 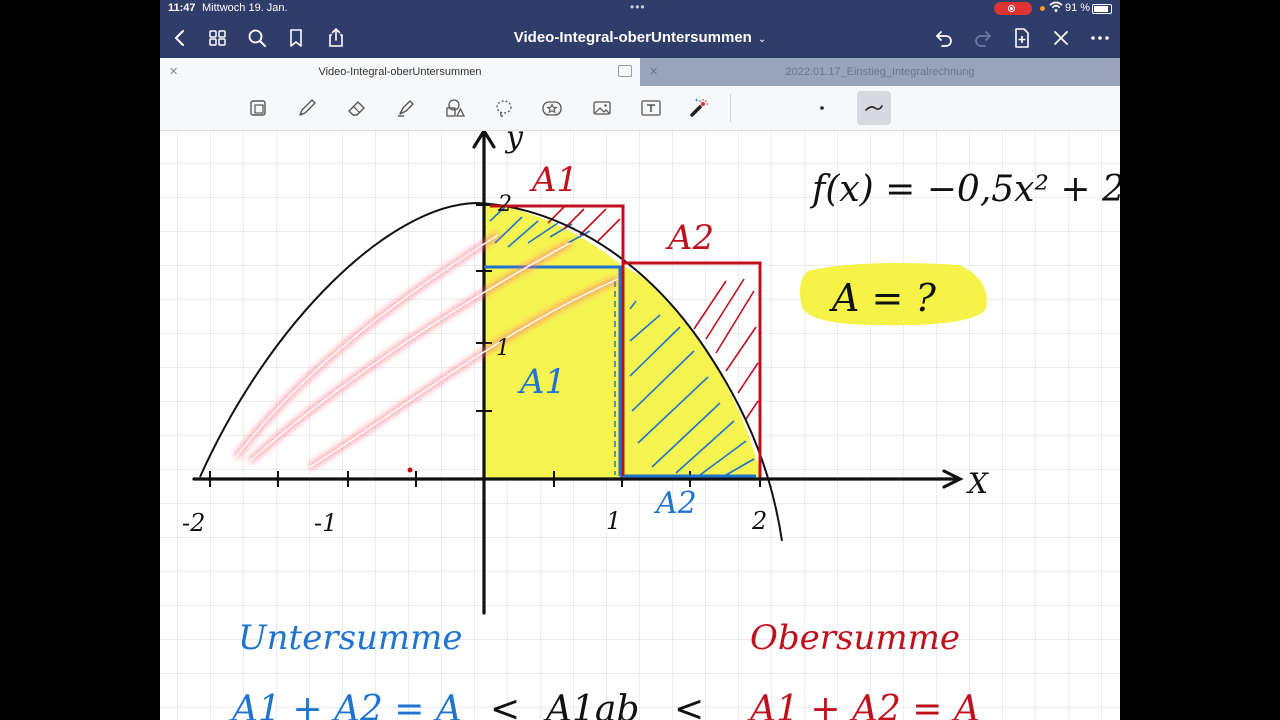 I want to click on sticker-icon, so click(x=552, y=108).